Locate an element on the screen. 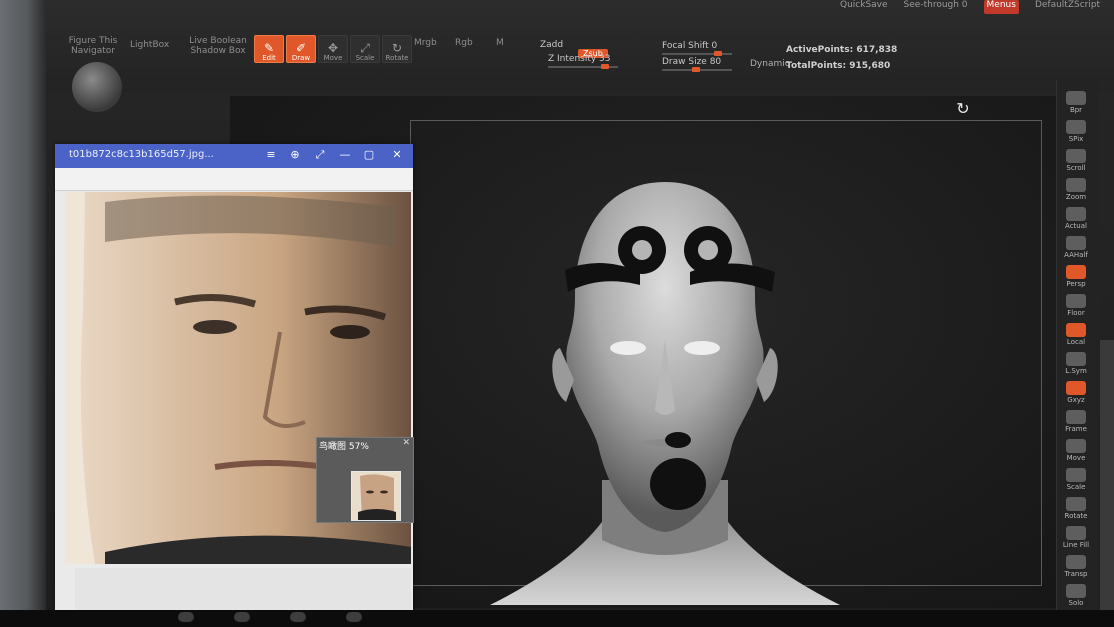 The image size is (1114, 627). shelf-persp-icon is located at coordinates (1076, 272).